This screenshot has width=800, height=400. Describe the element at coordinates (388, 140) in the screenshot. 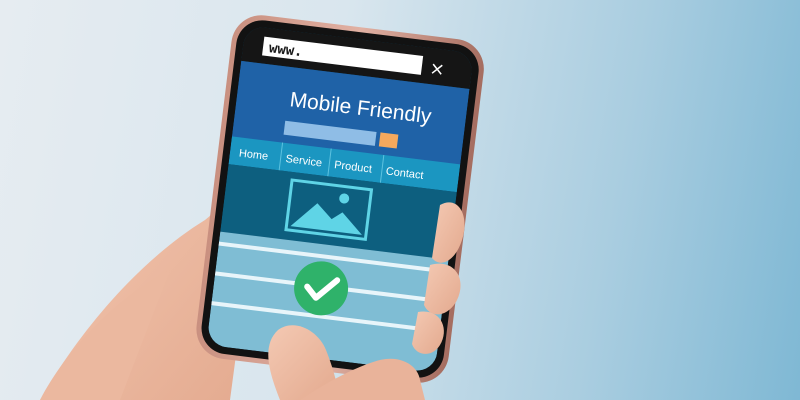

I see `search-button` at that location.